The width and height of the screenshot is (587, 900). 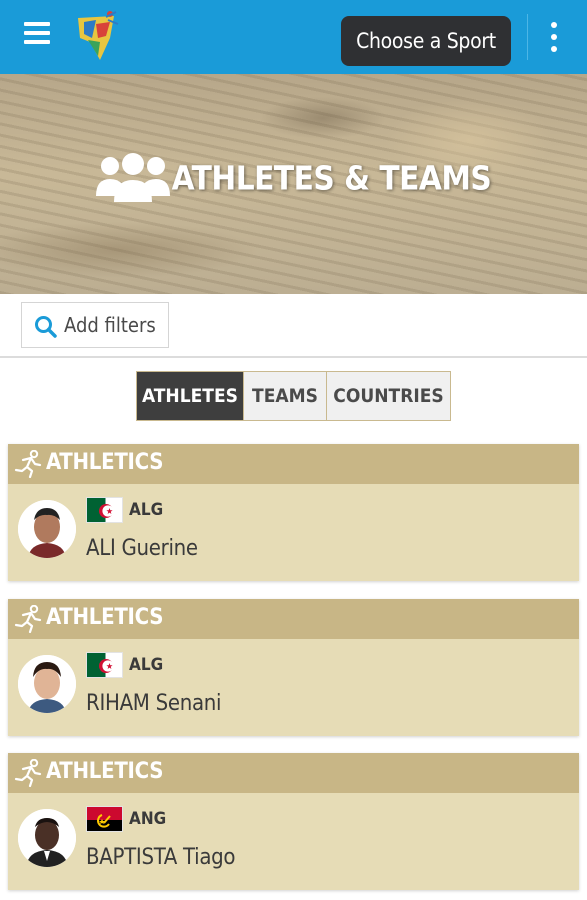 What do you see at coordinates (132, 178) in the screenshot?
I see `users-group-icon` at bounding box center [132, 178].